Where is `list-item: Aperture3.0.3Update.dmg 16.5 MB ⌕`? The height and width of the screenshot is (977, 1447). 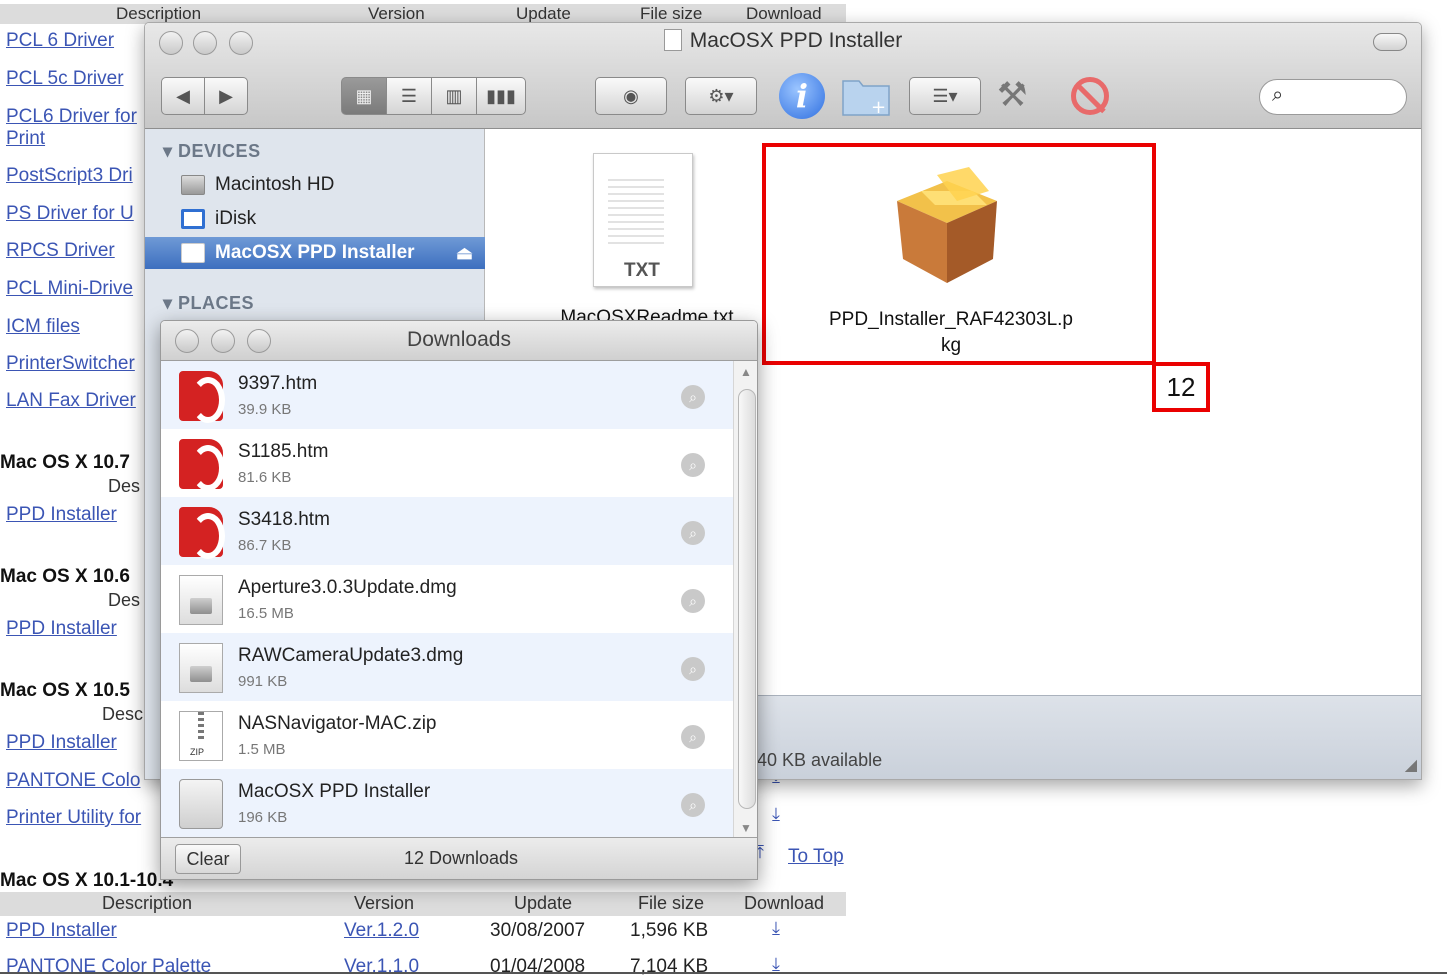 list-item: Aperture3.0.3Update.dmg 16.5 MB ⌕ is located at coordinates (447, 599).